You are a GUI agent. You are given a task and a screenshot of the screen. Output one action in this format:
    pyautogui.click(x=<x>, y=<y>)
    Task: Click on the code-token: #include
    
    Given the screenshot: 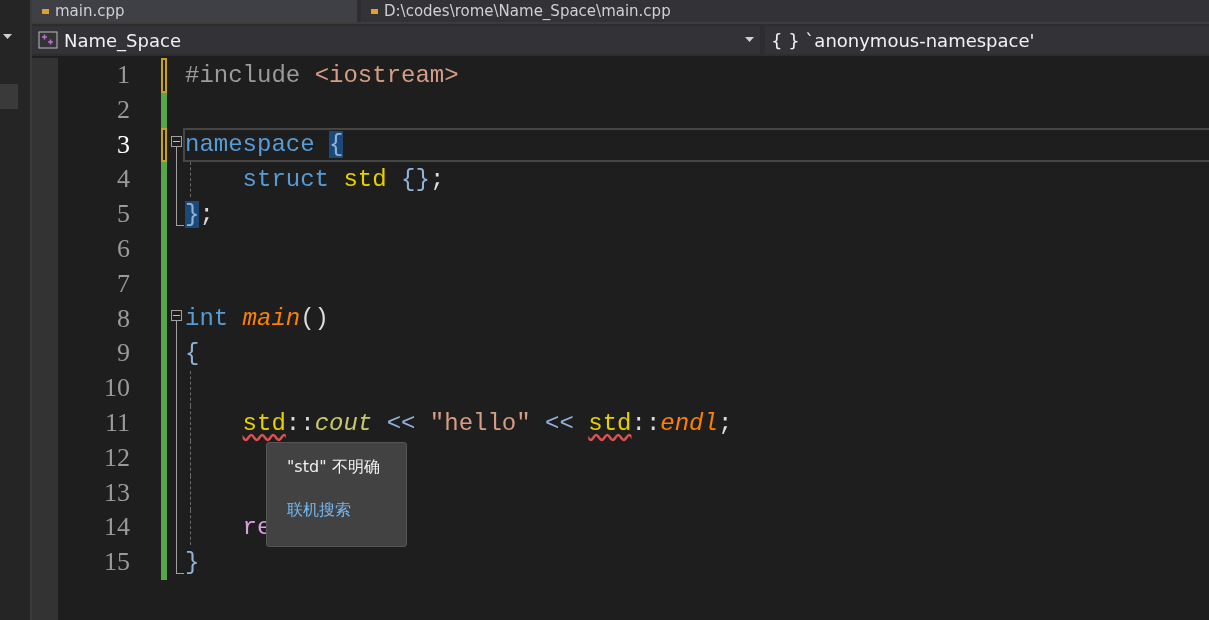 What is the action you would take?
    pyautogui.click(x=243, y=75)
    